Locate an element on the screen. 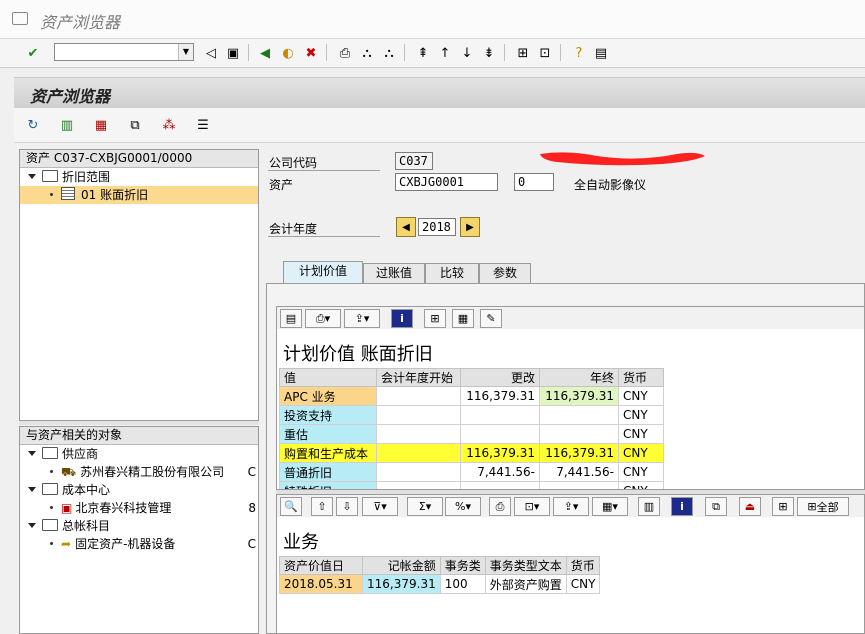  cell-value-type: APC 业务 is located at coordinates (328, 396).